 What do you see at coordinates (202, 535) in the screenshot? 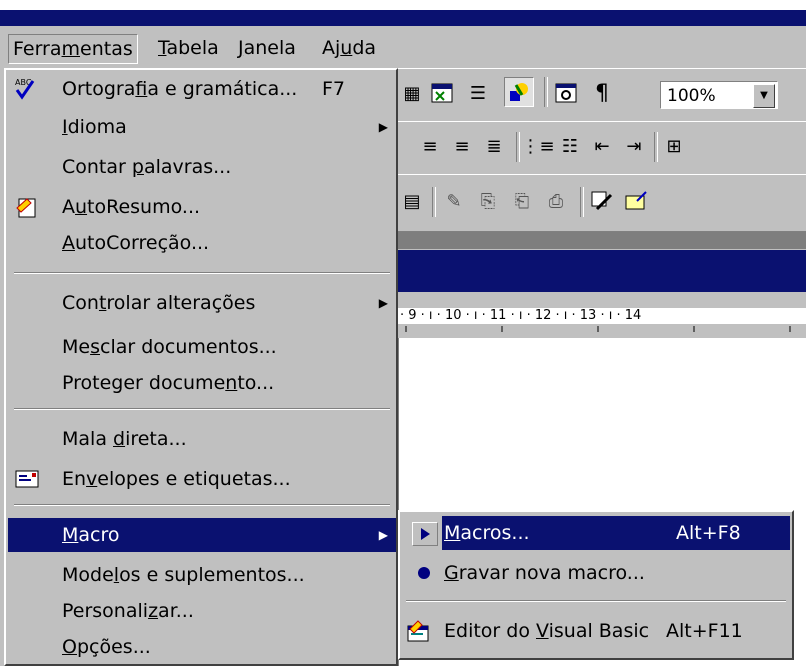
I see `menu-item-macro: Macro ▶` at bounding box center [202, 535].